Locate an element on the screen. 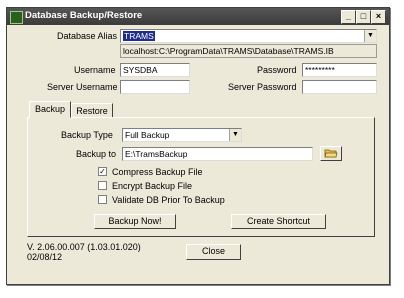 The height and width of the screenshot is (298, 404). window-title: Database Backup/Restore is located at coordinates (84, 15).